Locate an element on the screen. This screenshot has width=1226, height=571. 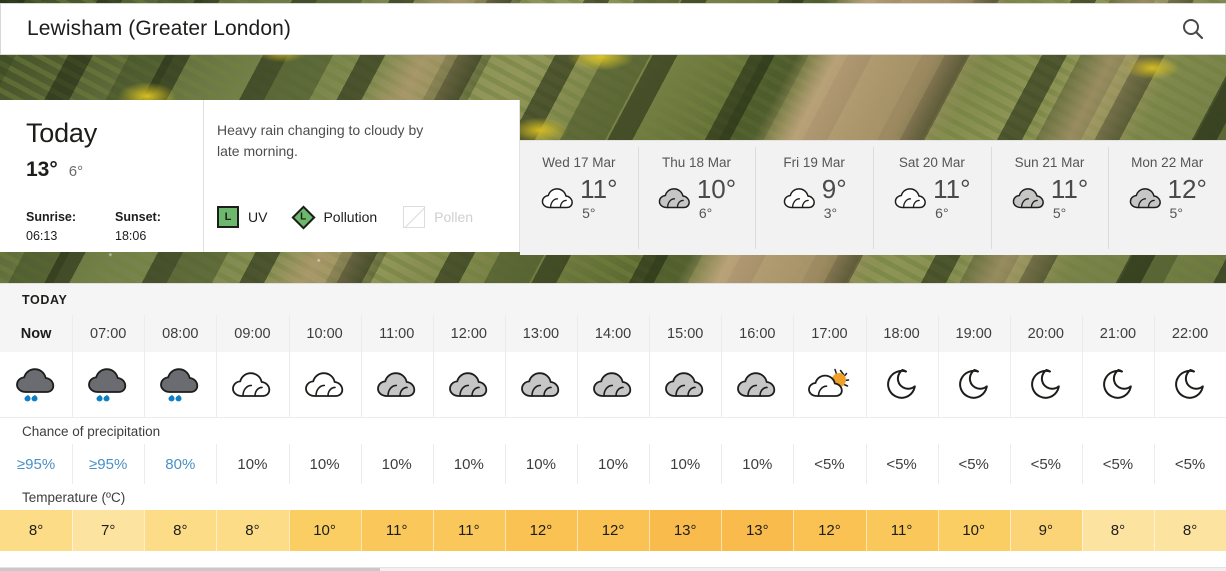
day-forecast-card: Thu 18 Mar 10° 6° is located at coordinates (696, 198).